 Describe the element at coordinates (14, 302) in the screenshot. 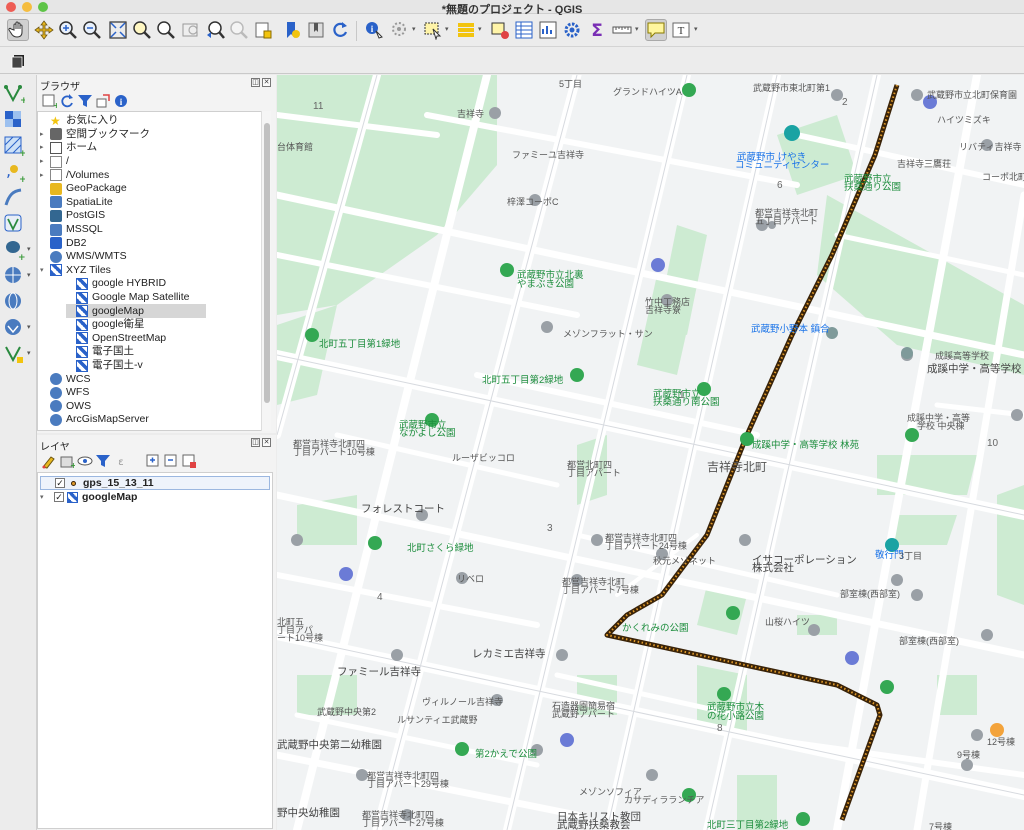

I see `add-wfs-icon` at that location.